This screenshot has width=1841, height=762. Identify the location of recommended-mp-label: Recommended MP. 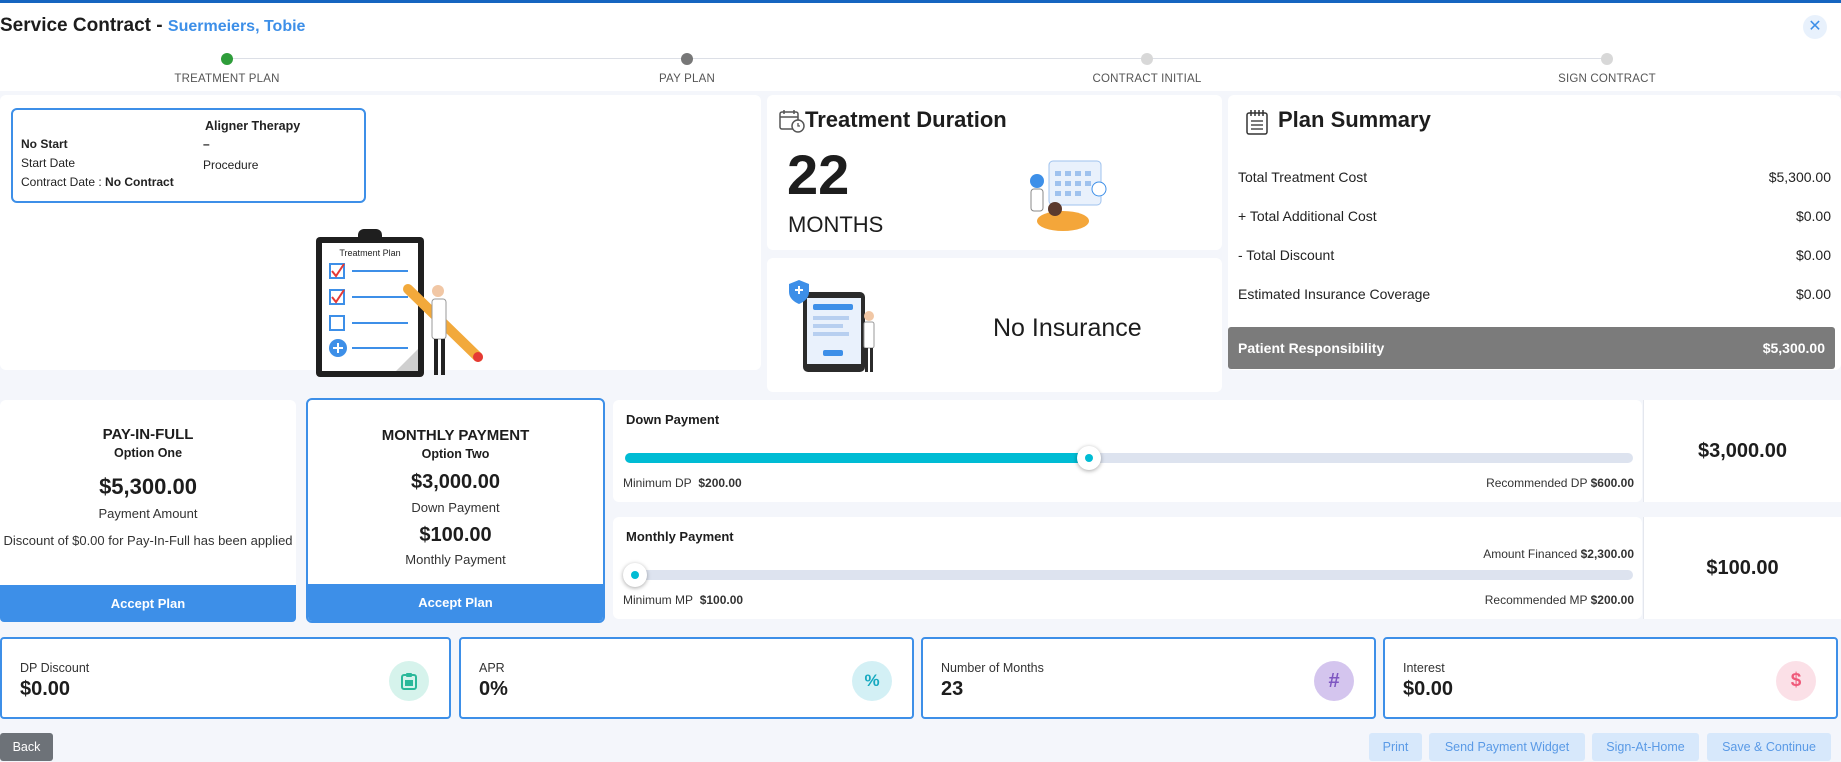
(1536, 600).